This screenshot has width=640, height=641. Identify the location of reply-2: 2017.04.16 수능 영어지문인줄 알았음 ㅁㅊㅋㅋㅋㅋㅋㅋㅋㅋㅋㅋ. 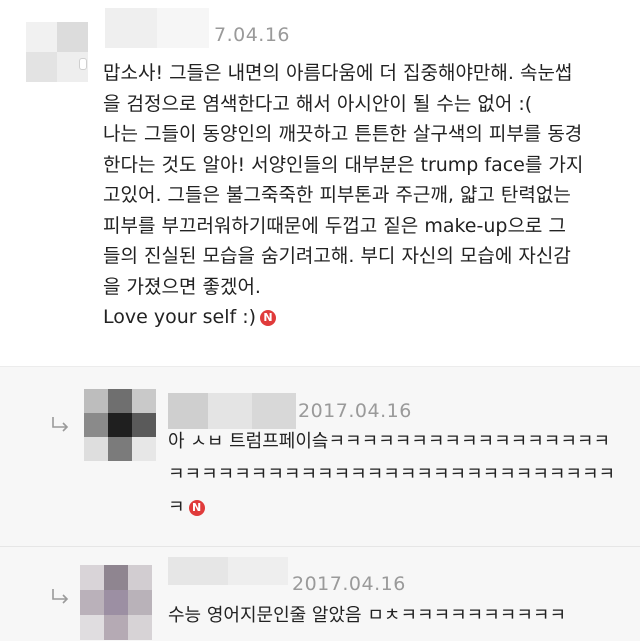
(320, 593).